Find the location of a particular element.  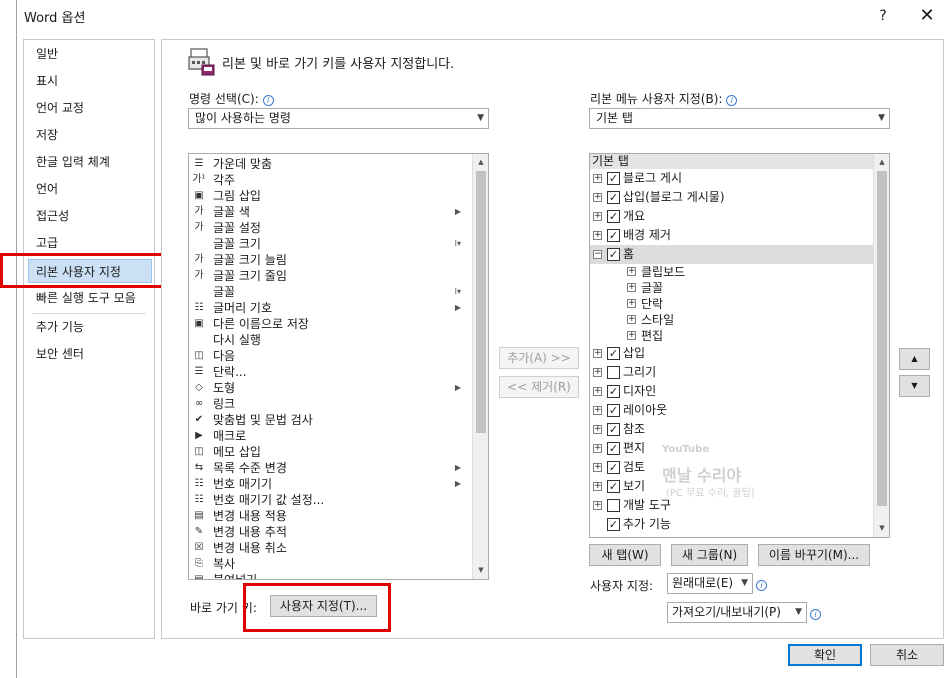

nav-item-save: 저장 is located at coordinates (89, 135).